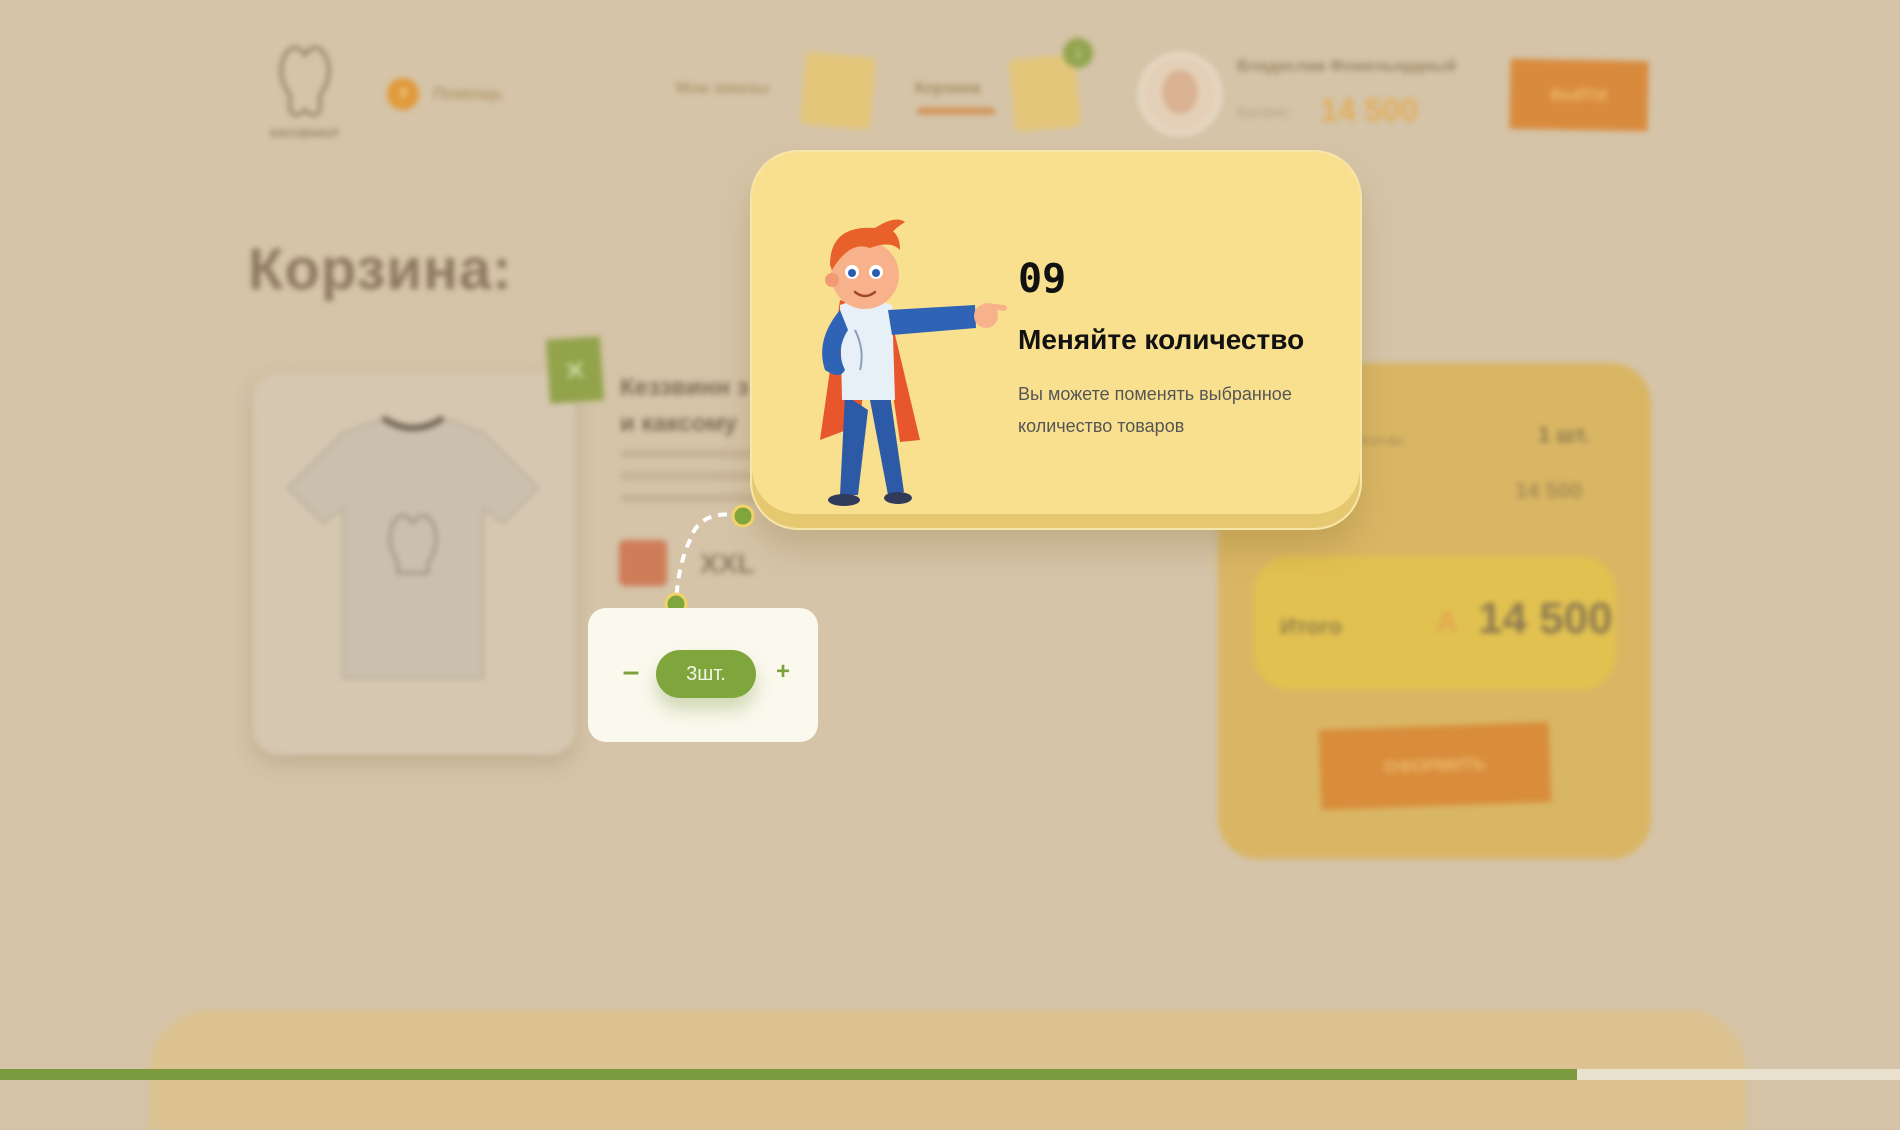 This screenshot has height=1130, width=1900. What do you see at coordinates (1078, 53) in the screenshot?
I see `cart-count-badge: 1` at bounding box center [1078, 53].